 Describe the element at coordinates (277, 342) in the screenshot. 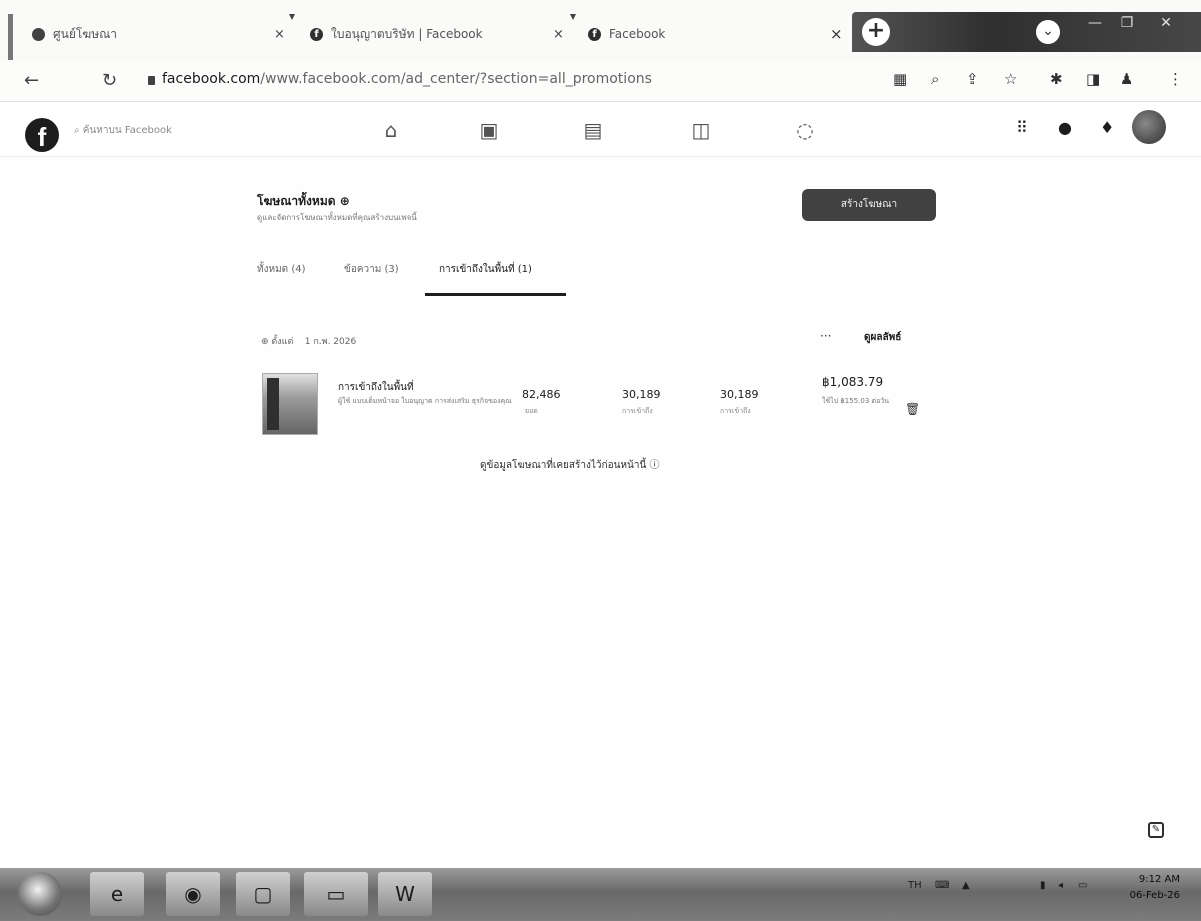

I see `filter-label: ⊕ ตั้งแต่` at that location.